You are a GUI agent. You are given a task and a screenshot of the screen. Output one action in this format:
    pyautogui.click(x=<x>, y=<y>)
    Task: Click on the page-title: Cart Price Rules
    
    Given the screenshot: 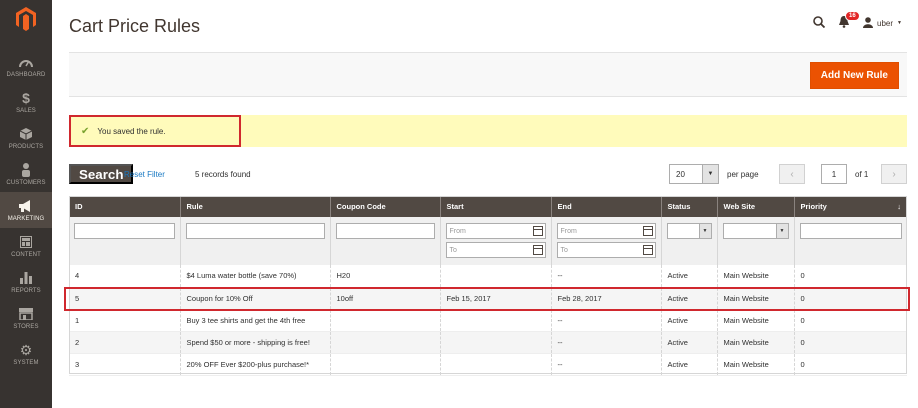 What is the action you would take?
    pyautogui.click(x=135, y=26)
    